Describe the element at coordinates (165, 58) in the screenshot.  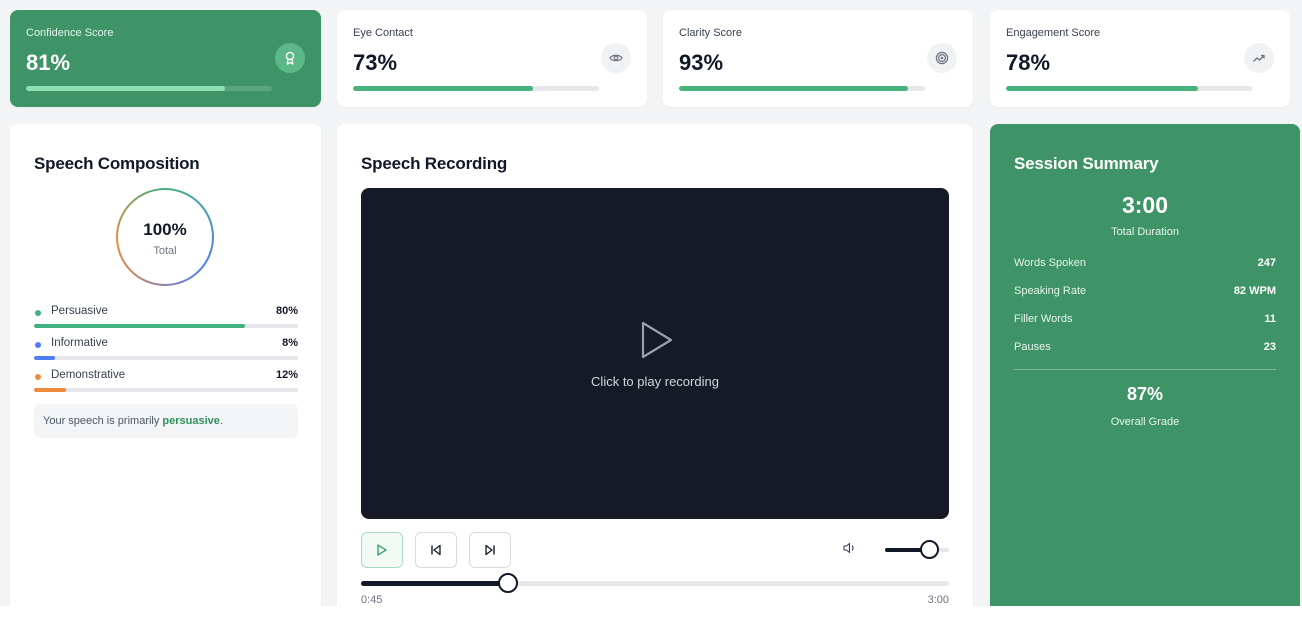
I see `confidence-score-card: Confidence Score 81%` at that location.